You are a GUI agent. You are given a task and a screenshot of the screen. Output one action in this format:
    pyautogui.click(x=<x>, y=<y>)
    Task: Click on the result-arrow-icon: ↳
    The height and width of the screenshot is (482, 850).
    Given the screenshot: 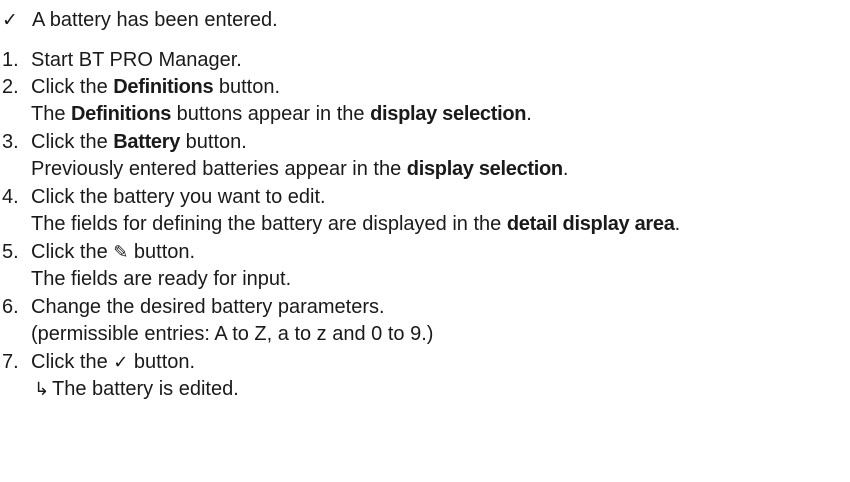 What is the action you would take?
    pyautogui.click(x=42, y=389)
    